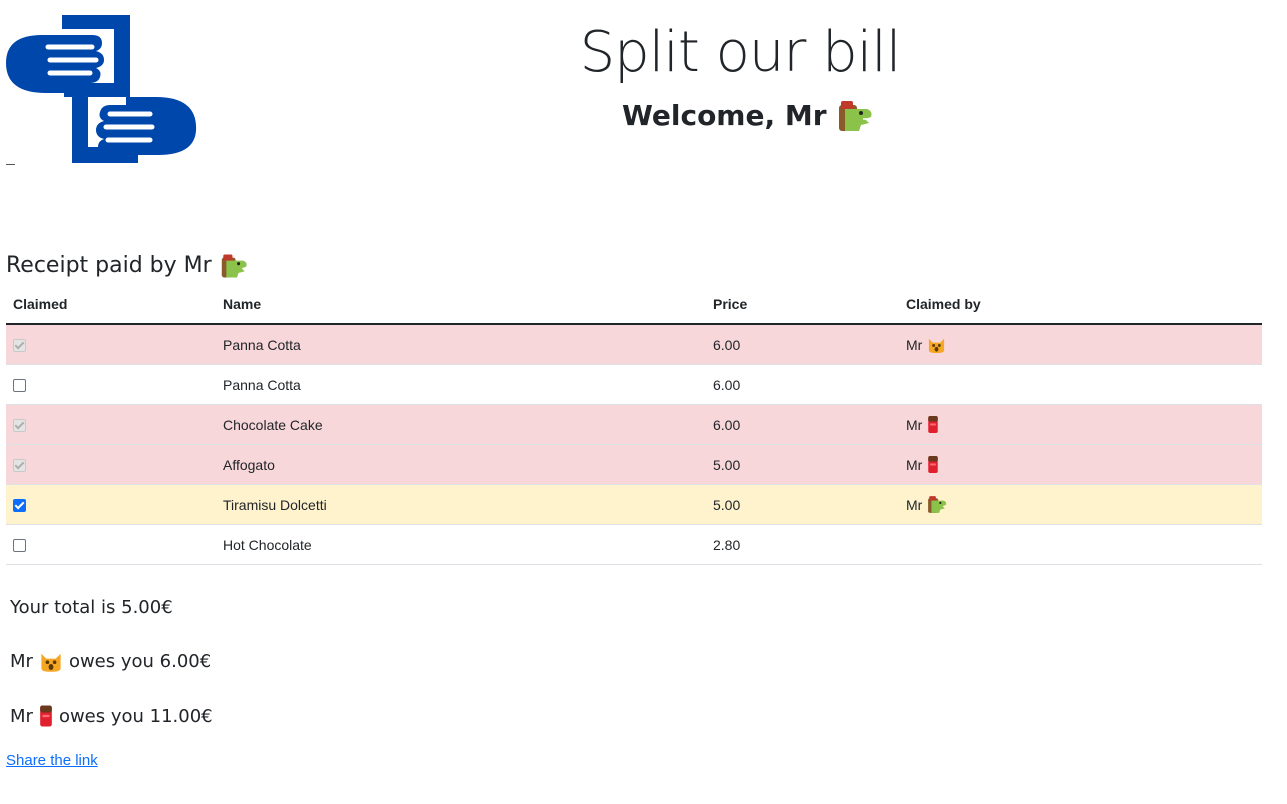  What do you see at coordinates (724, 115) in the screenshot?
I see `welcome-text: Welcome, Mr` at bounding box center [724, 115].